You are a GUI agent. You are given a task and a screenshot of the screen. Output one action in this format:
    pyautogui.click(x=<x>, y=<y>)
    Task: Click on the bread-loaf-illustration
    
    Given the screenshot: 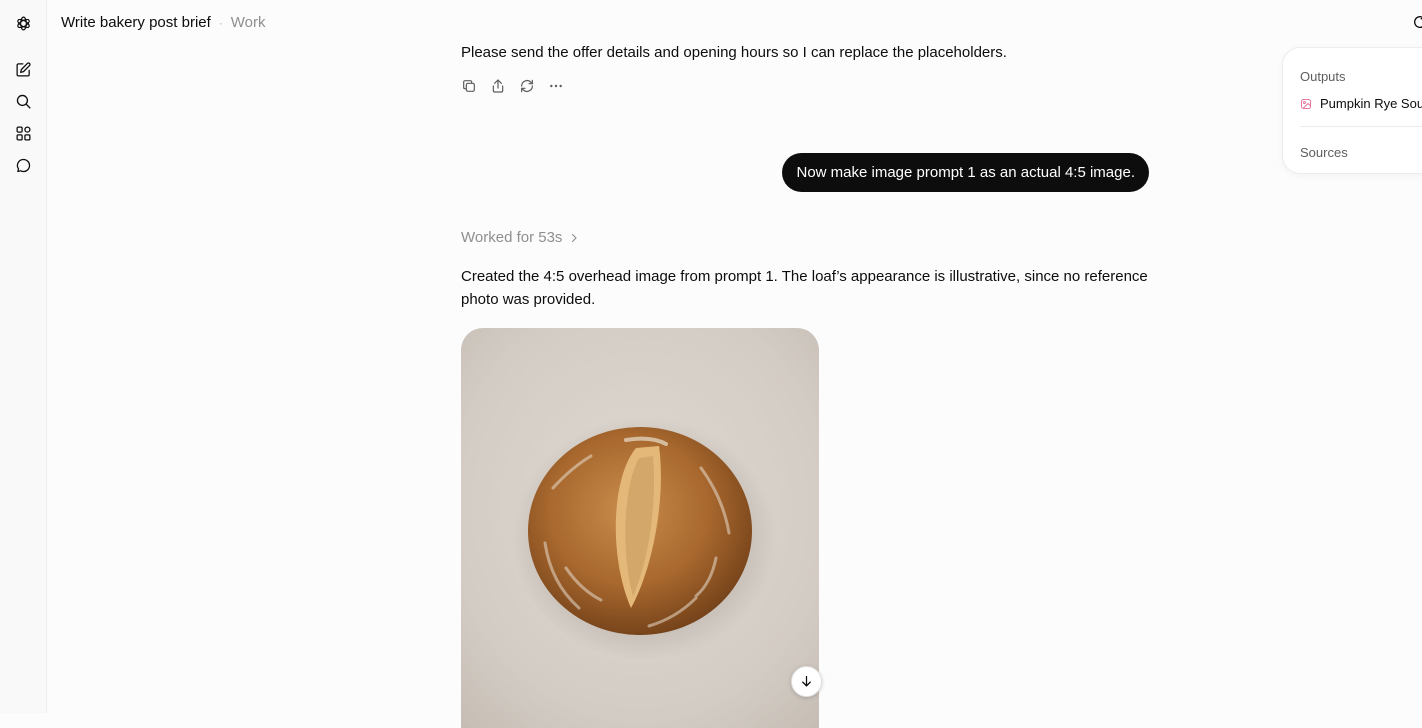 What is the action you would take?
    pyautogui.click(x=640, y=528)
    